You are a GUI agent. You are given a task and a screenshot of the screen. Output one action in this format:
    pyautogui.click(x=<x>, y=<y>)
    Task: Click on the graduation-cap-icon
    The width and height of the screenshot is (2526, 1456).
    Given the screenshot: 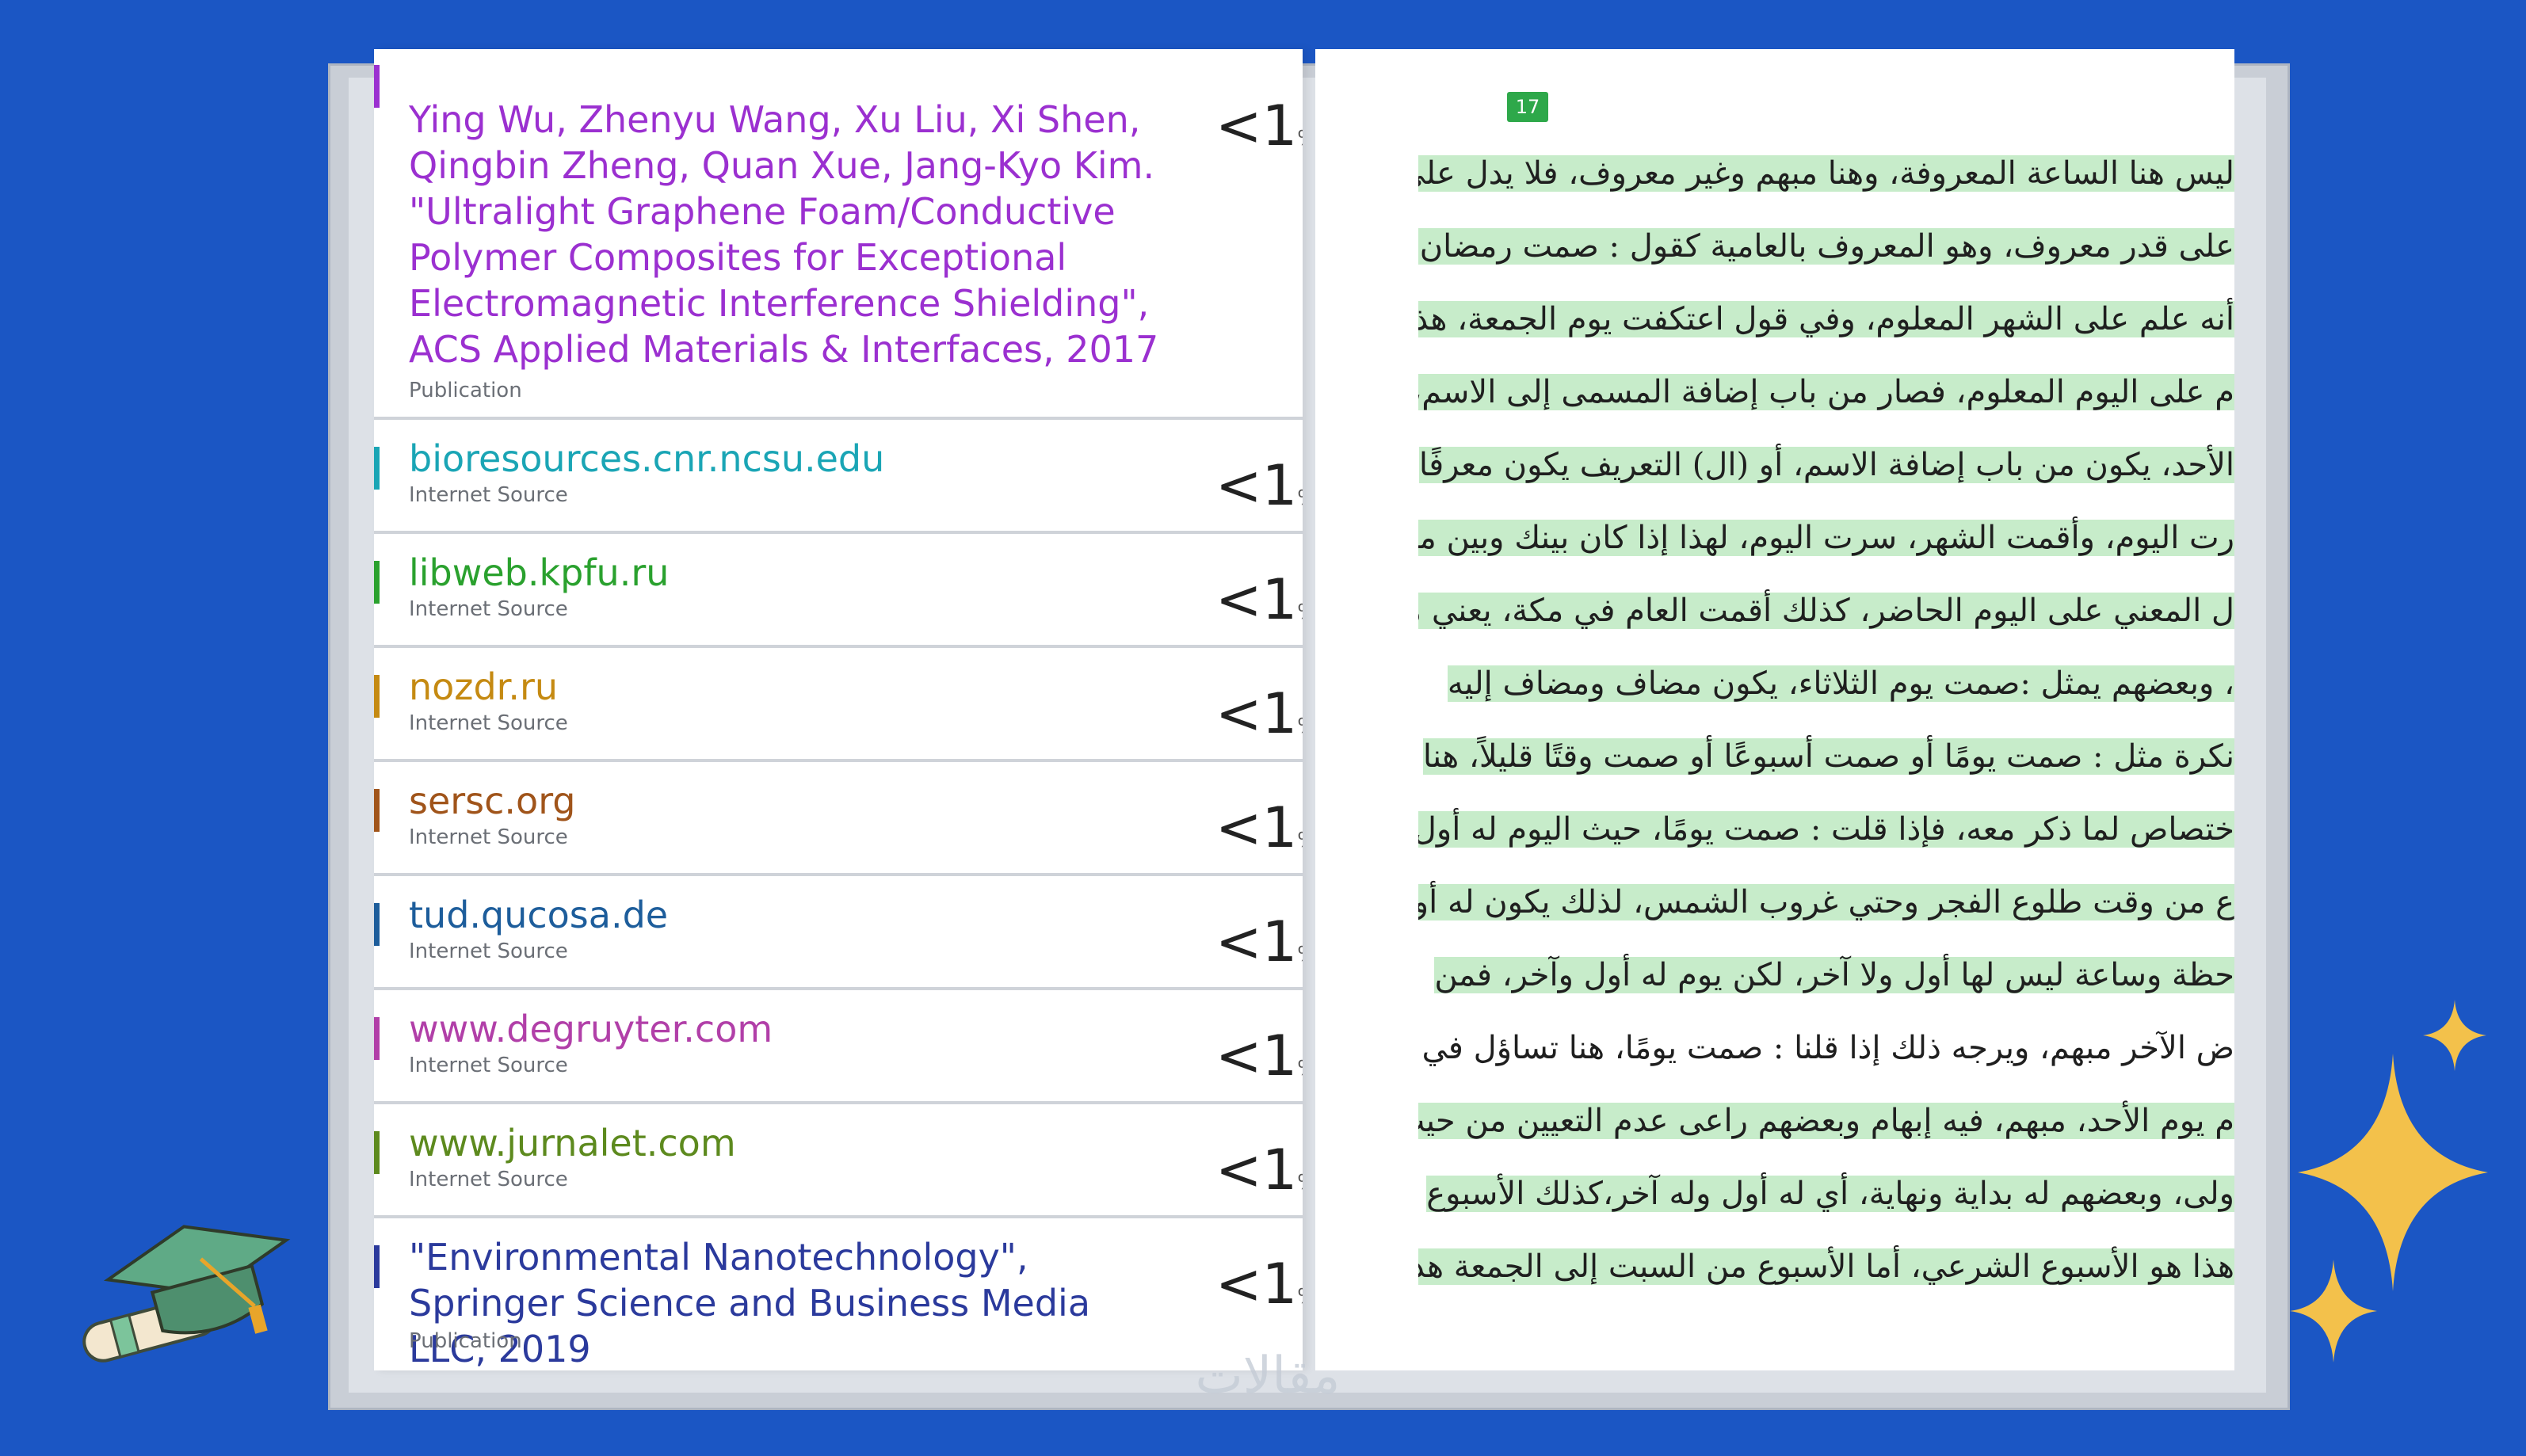 What is the action you would take?
    pyautogui.click(x=186, y=1294)
    